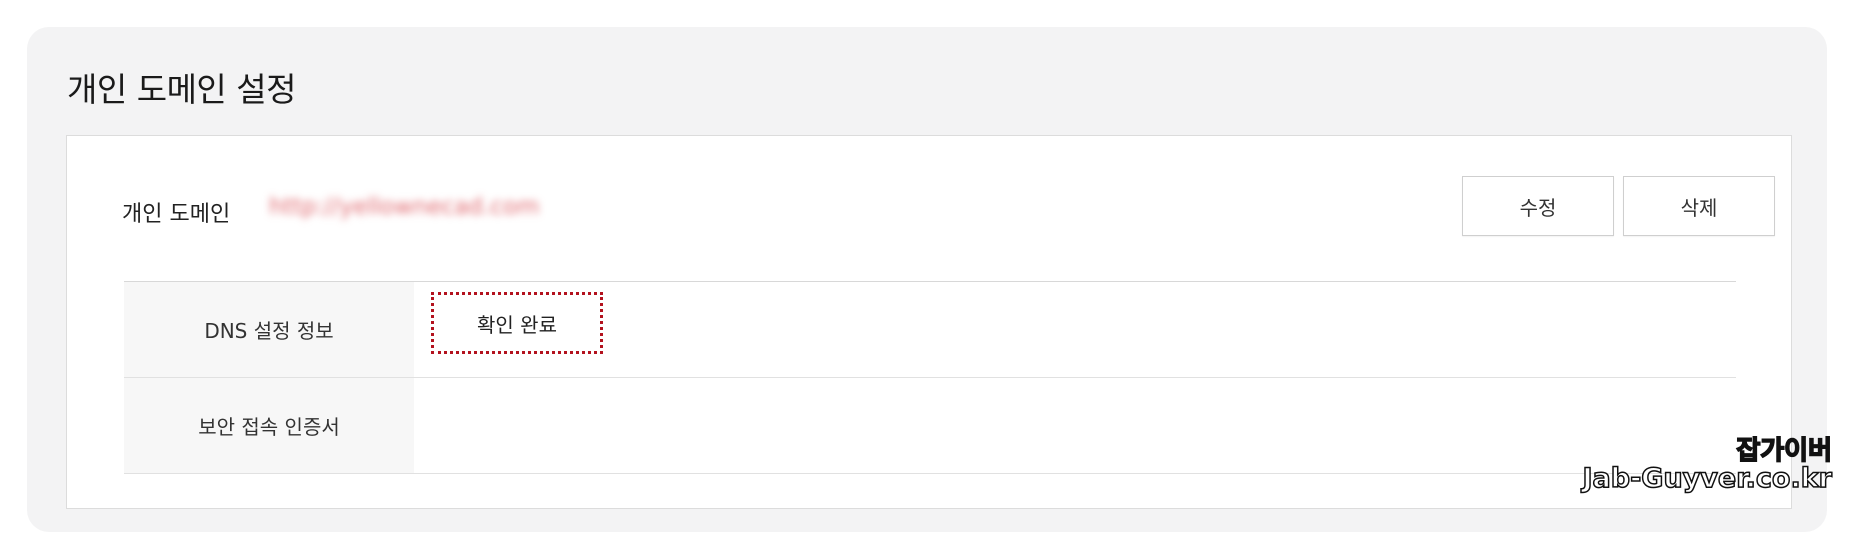 This screenshot has width=1850, height=557. Describe the element at coordinates (182, 89) in the screenshot. I see `section-title: 개인 도메인 설정` at that location.